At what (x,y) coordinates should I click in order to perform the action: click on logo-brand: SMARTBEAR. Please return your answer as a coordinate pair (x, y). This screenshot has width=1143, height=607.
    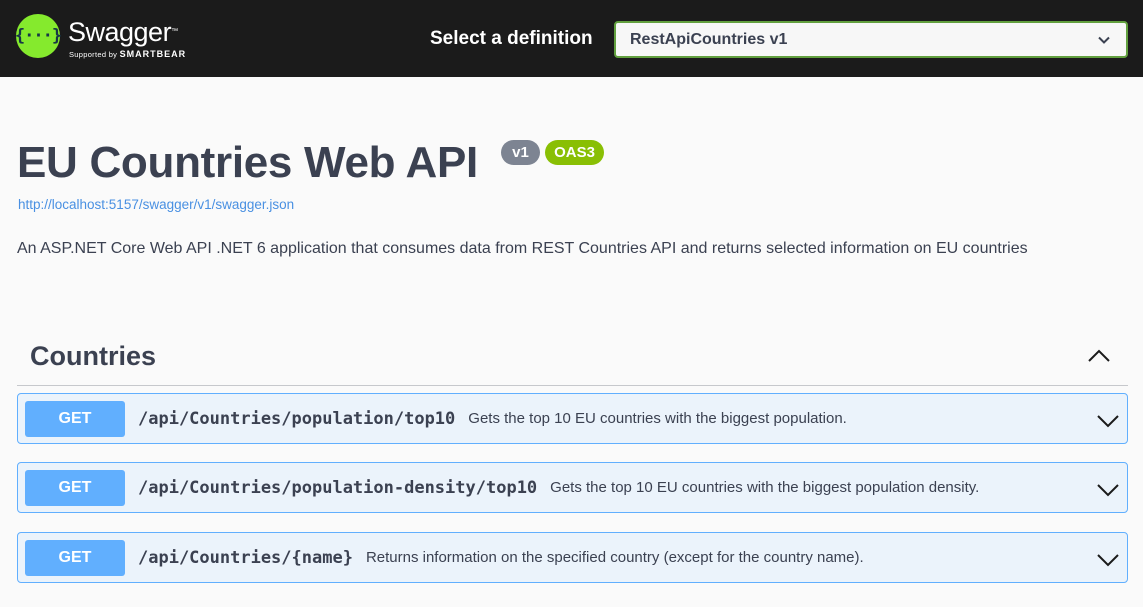
    Looking at the image, I should click on (153, 54).